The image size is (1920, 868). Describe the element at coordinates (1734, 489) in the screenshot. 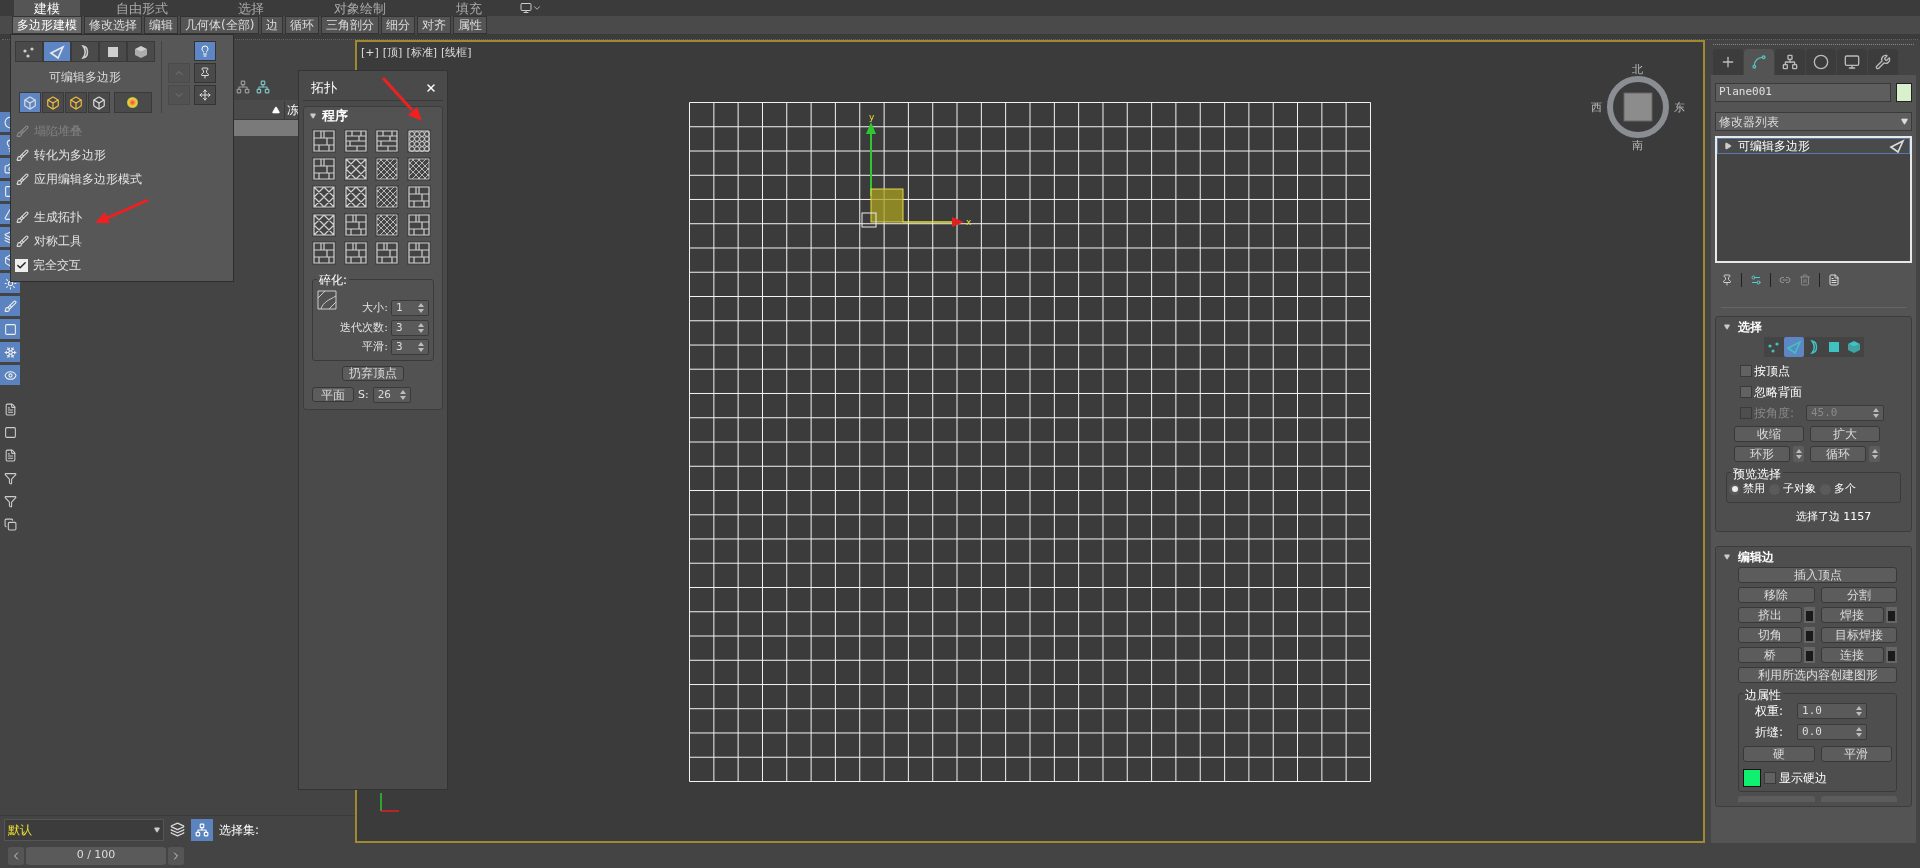

I see `radio-button` at that location.